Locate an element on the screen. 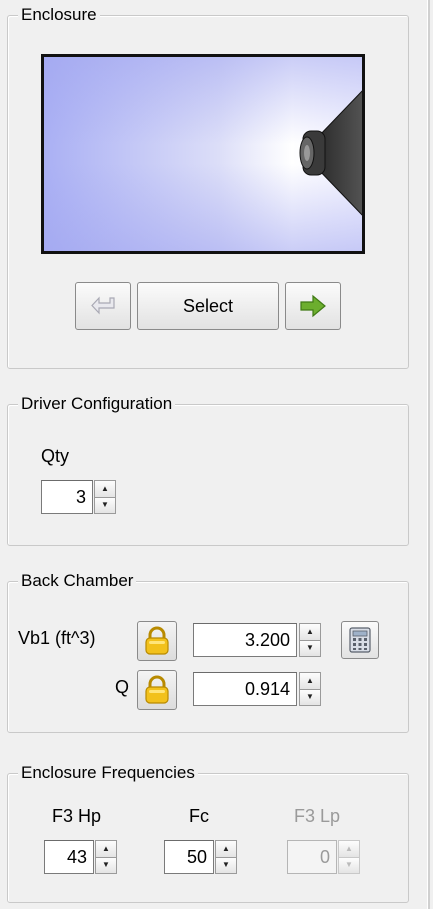 The height and width of the screenshot is (909, 433). f3hp-up-button: ▲ is located at coordinates (106, 849).